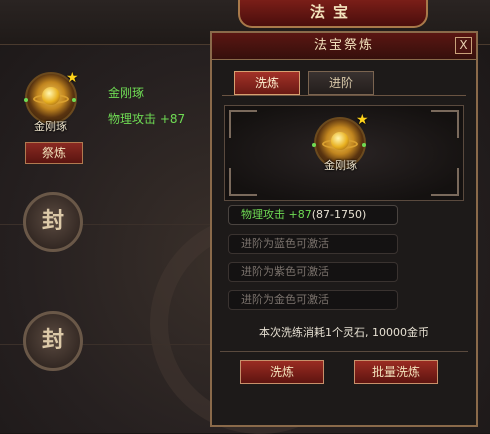  I want to click on attribute-row-locked: 进阶为金色可激活, so click(313, 300).